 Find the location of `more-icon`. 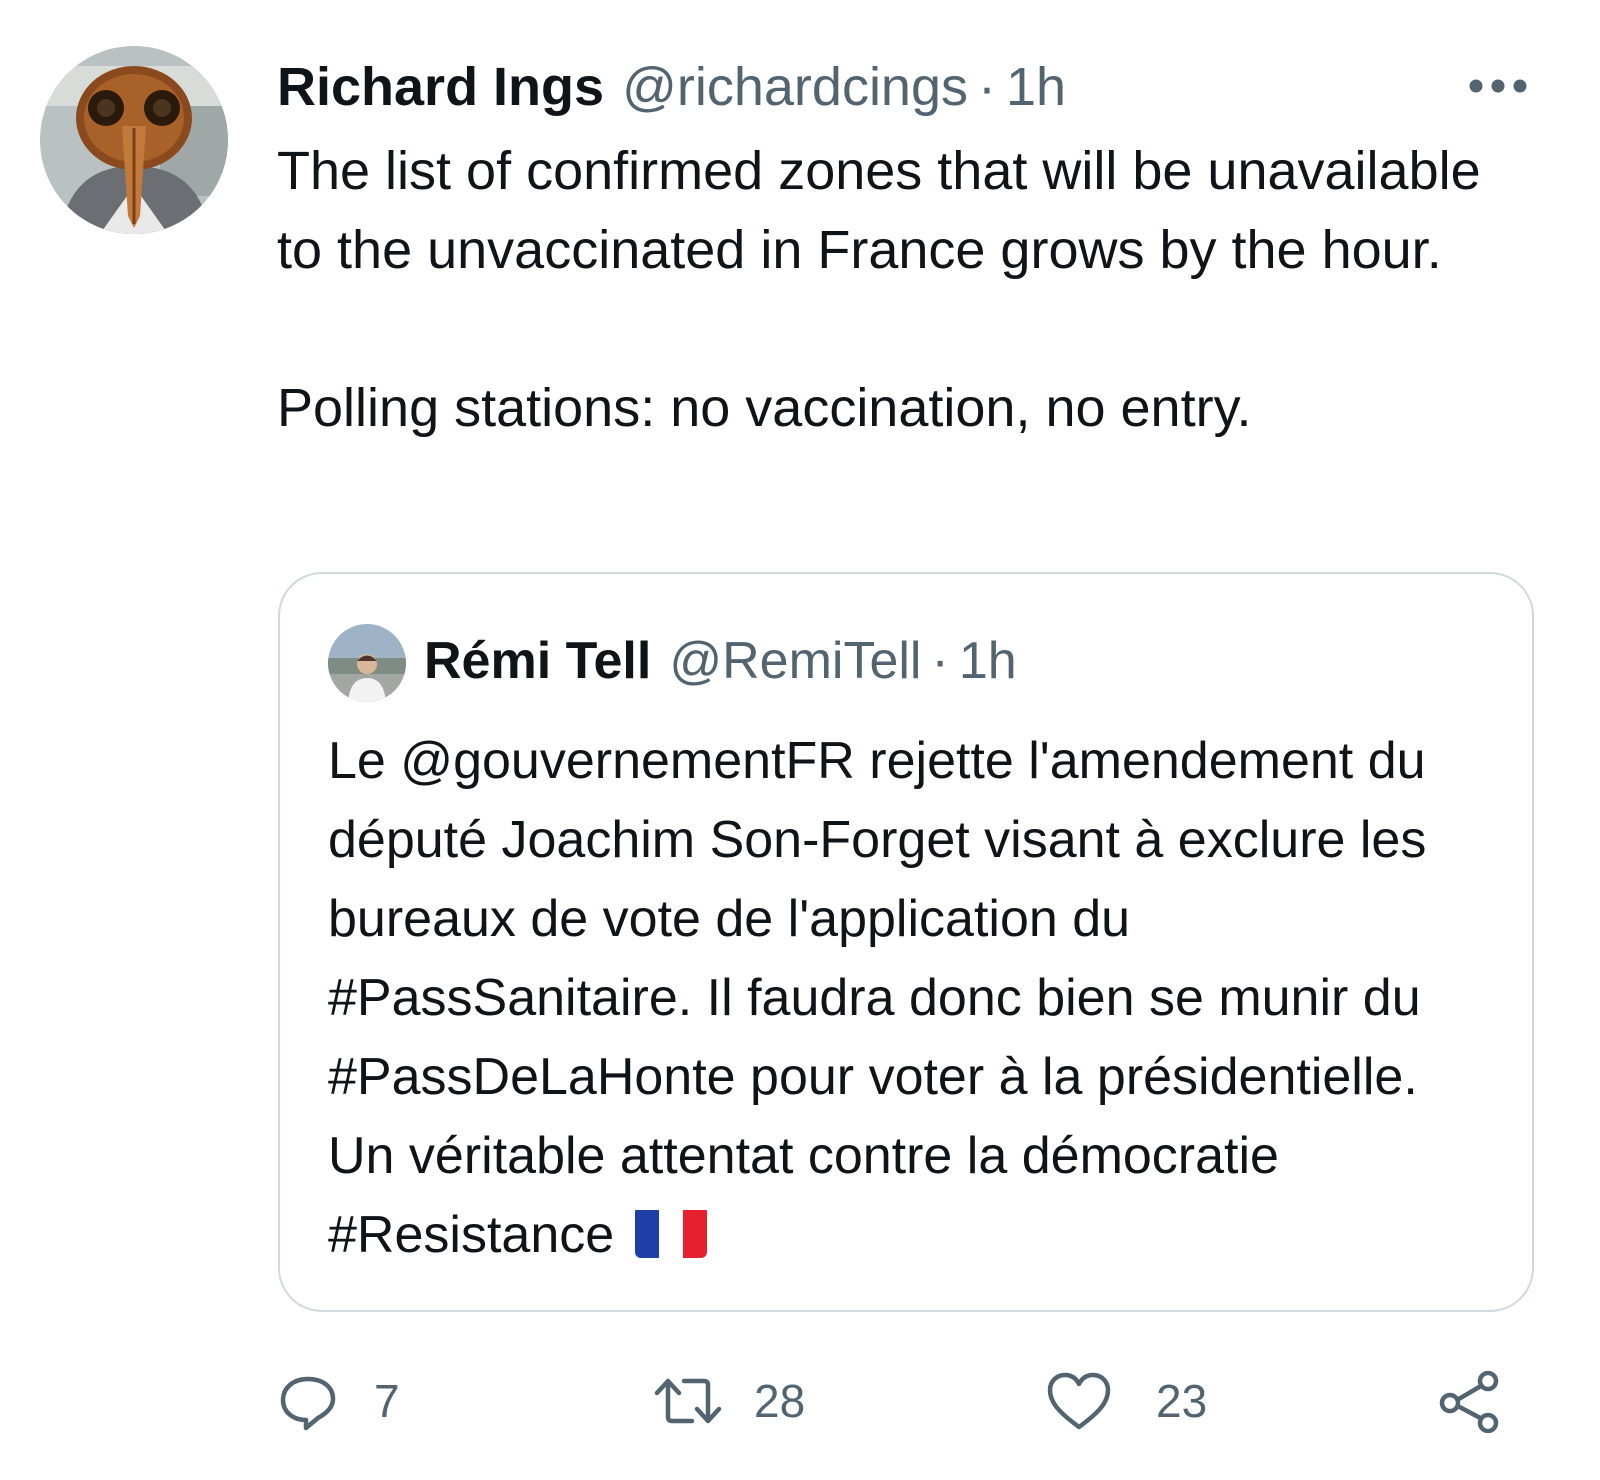

more-icon is located at coordinates (1498, 86).